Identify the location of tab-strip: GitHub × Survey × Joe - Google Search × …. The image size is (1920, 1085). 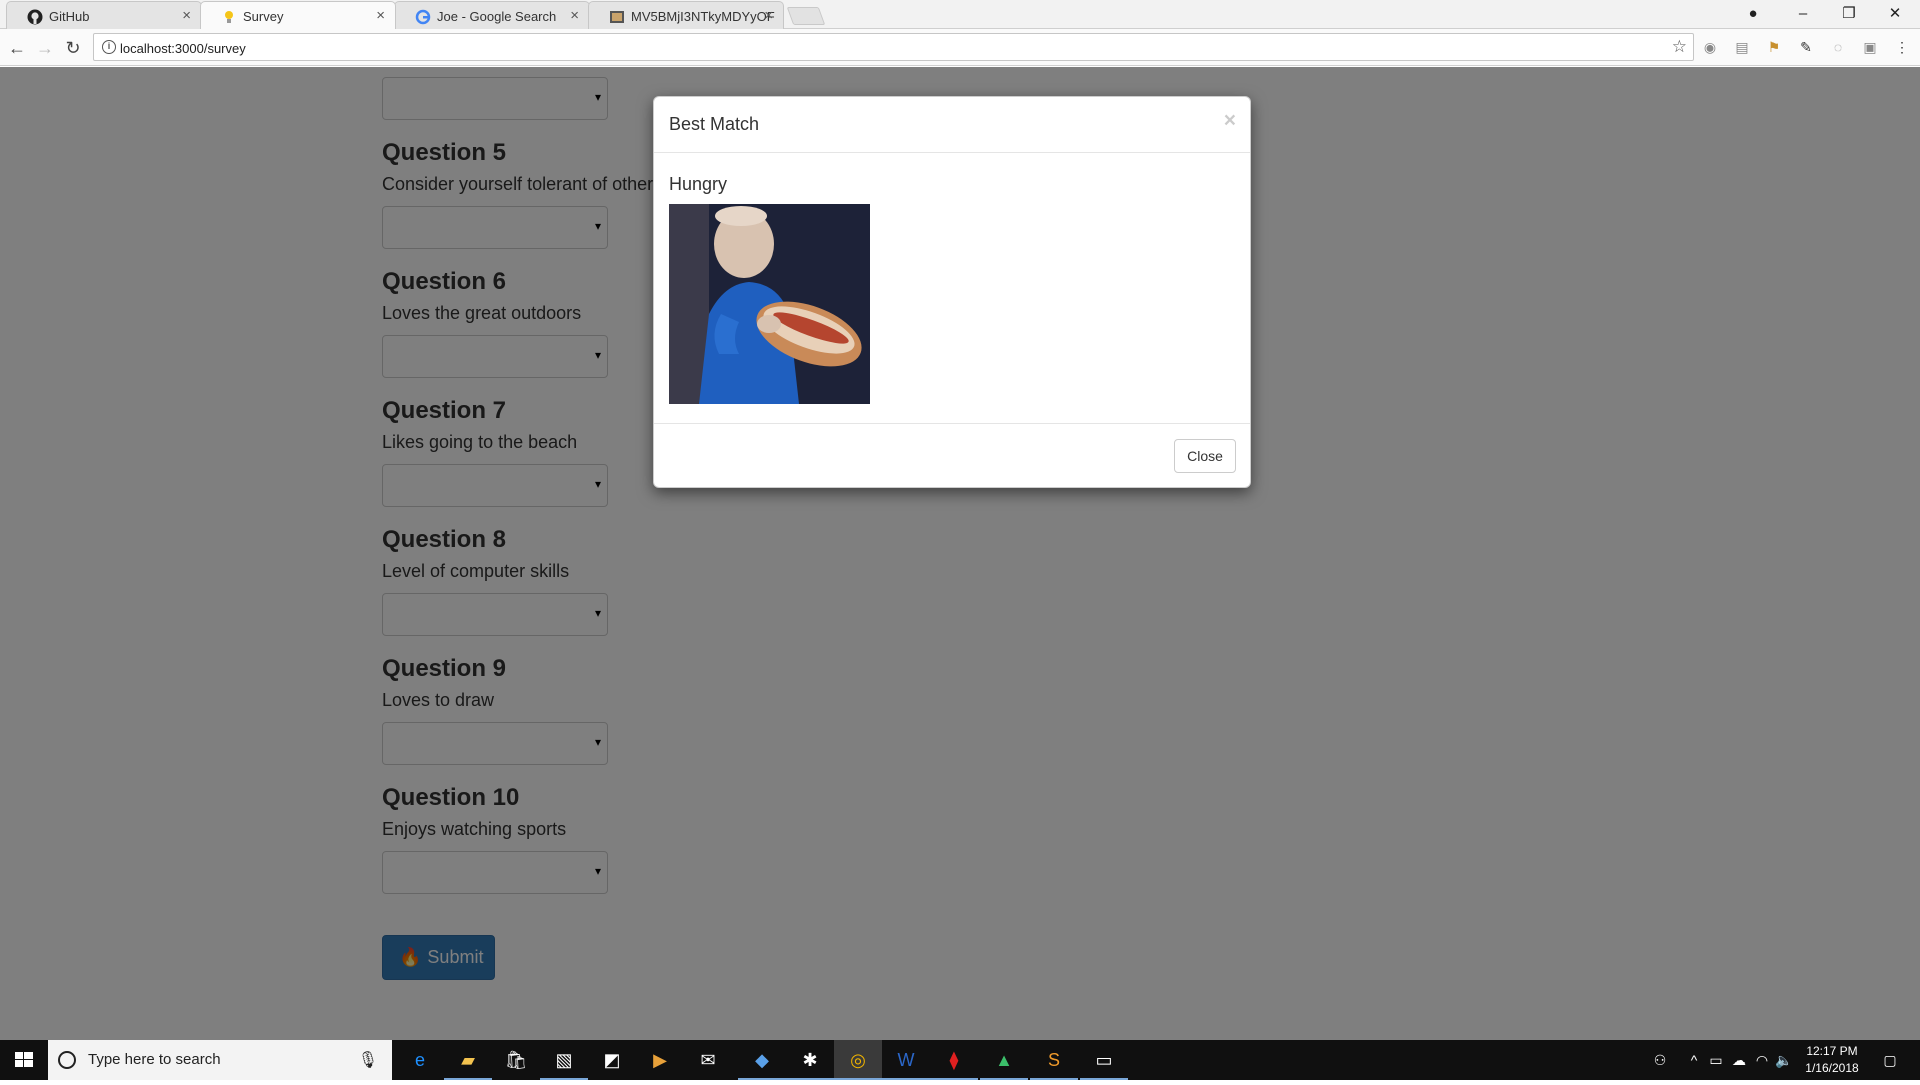
(960, 14).